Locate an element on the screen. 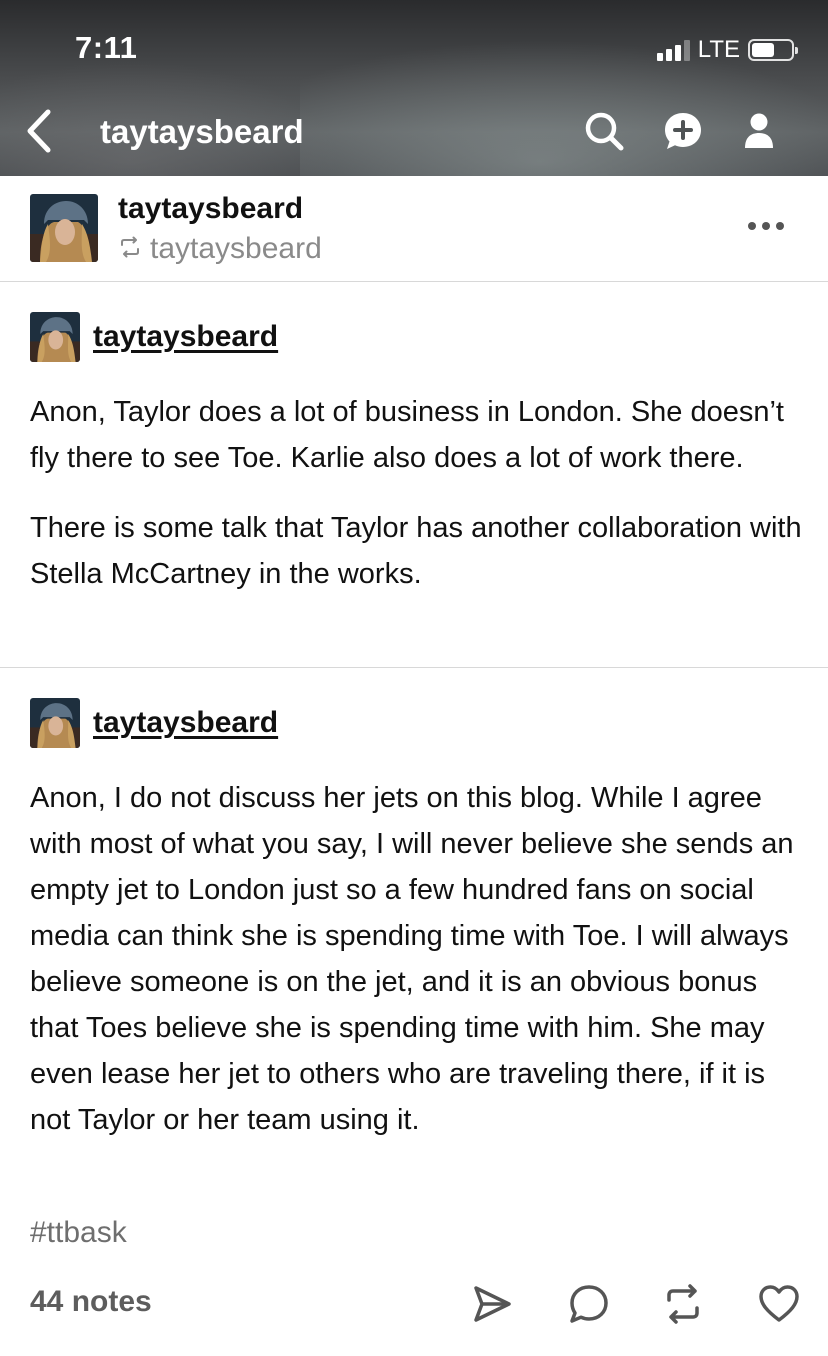 The width and height of the screenshot is (828, 1356). share-icon is located at coordinates (492, 1304).